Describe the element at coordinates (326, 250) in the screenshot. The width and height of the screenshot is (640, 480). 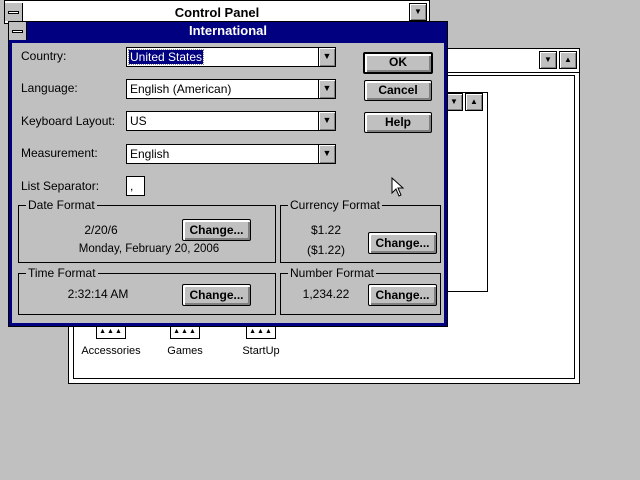
I see `currency-negative-value: ($1.22)` at that location.